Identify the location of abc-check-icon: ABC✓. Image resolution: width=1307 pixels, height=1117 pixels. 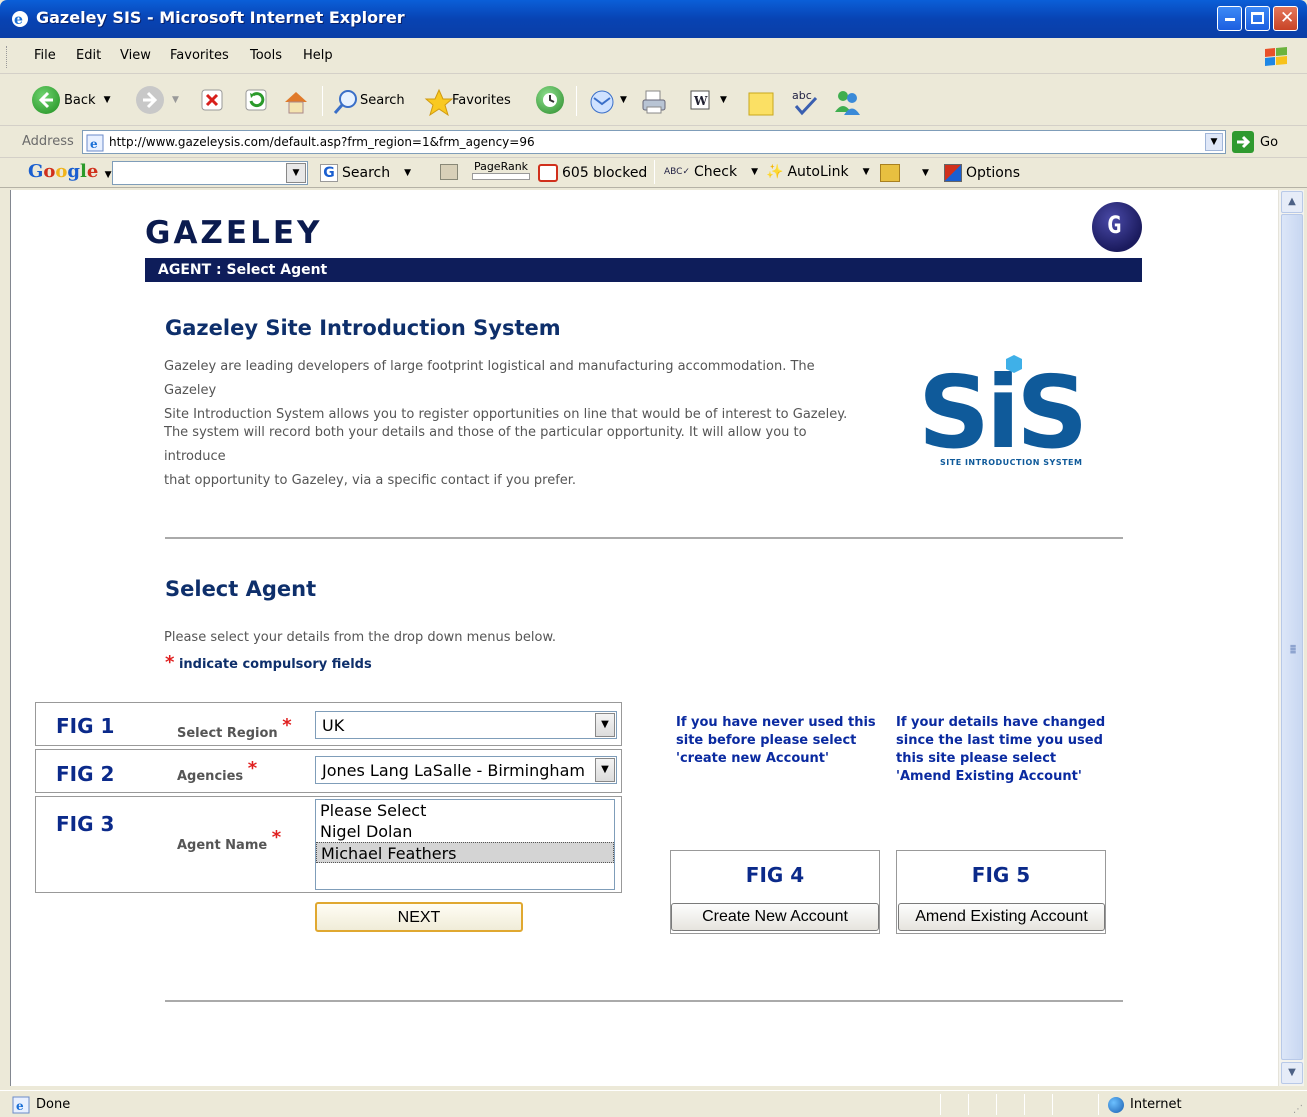
(677, 172).